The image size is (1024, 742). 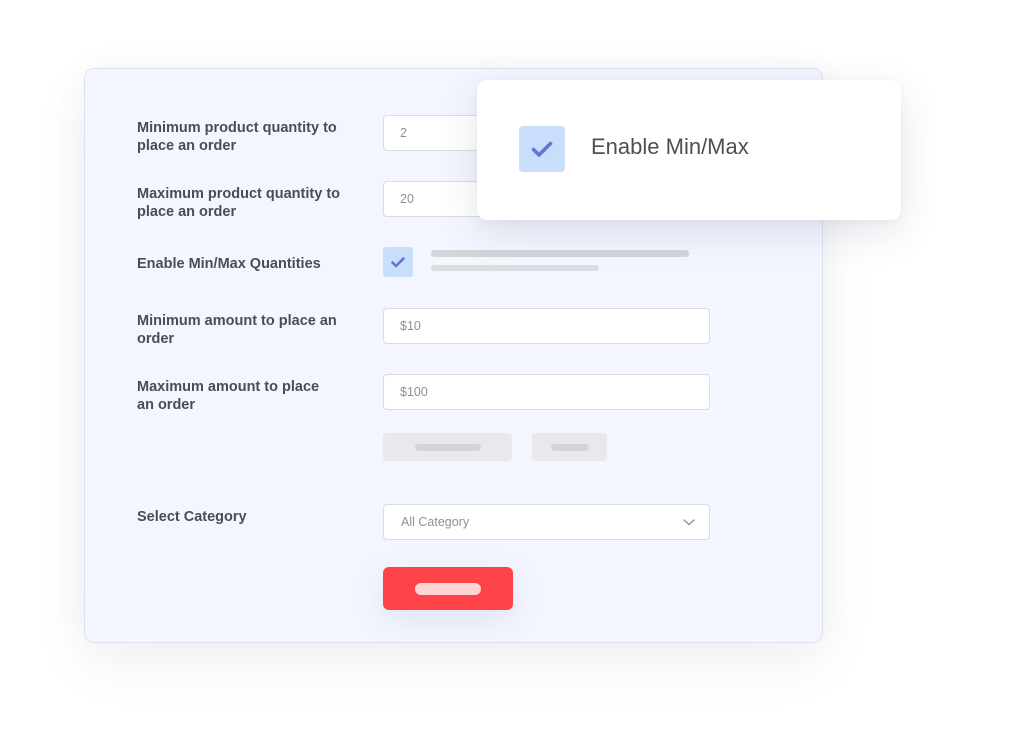 What do you see at coordinates (192, 517) in the screenshot?
I see `category-label: Select Category` at bounding box center [192, 517].